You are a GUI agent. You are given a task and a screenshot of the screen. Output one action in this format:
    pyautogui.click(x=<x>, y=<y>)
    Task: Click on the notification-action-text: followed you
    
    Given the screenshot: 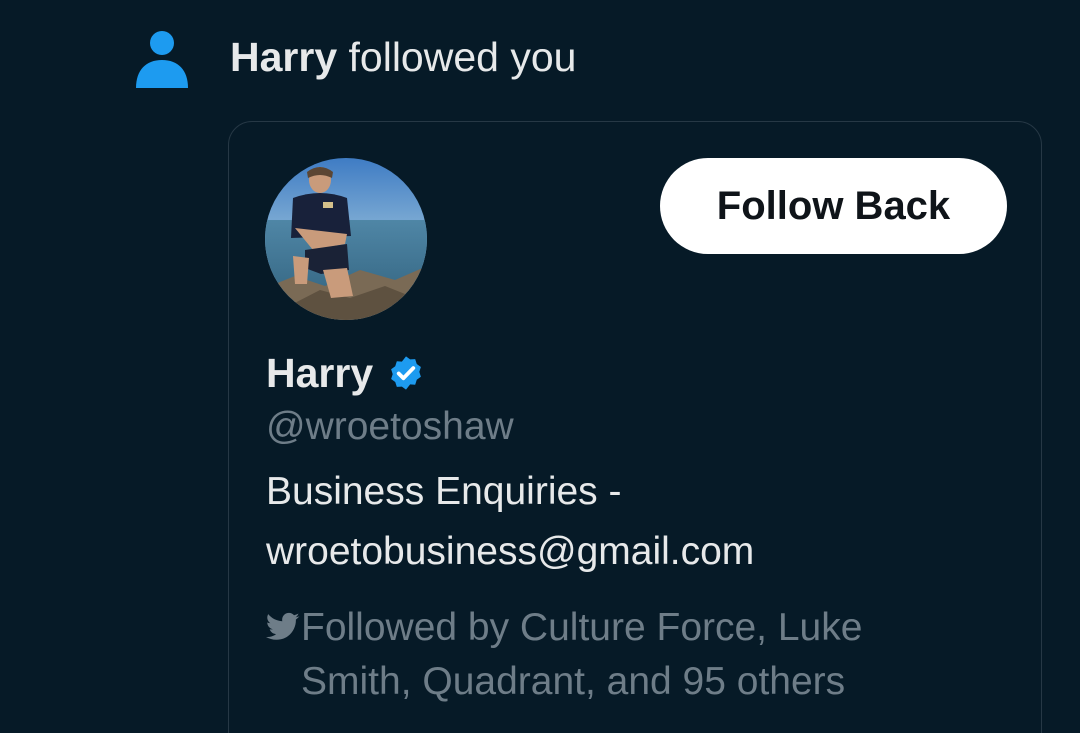 What is the action you would take?
    pyautogui.click(x=457, y=57)
    